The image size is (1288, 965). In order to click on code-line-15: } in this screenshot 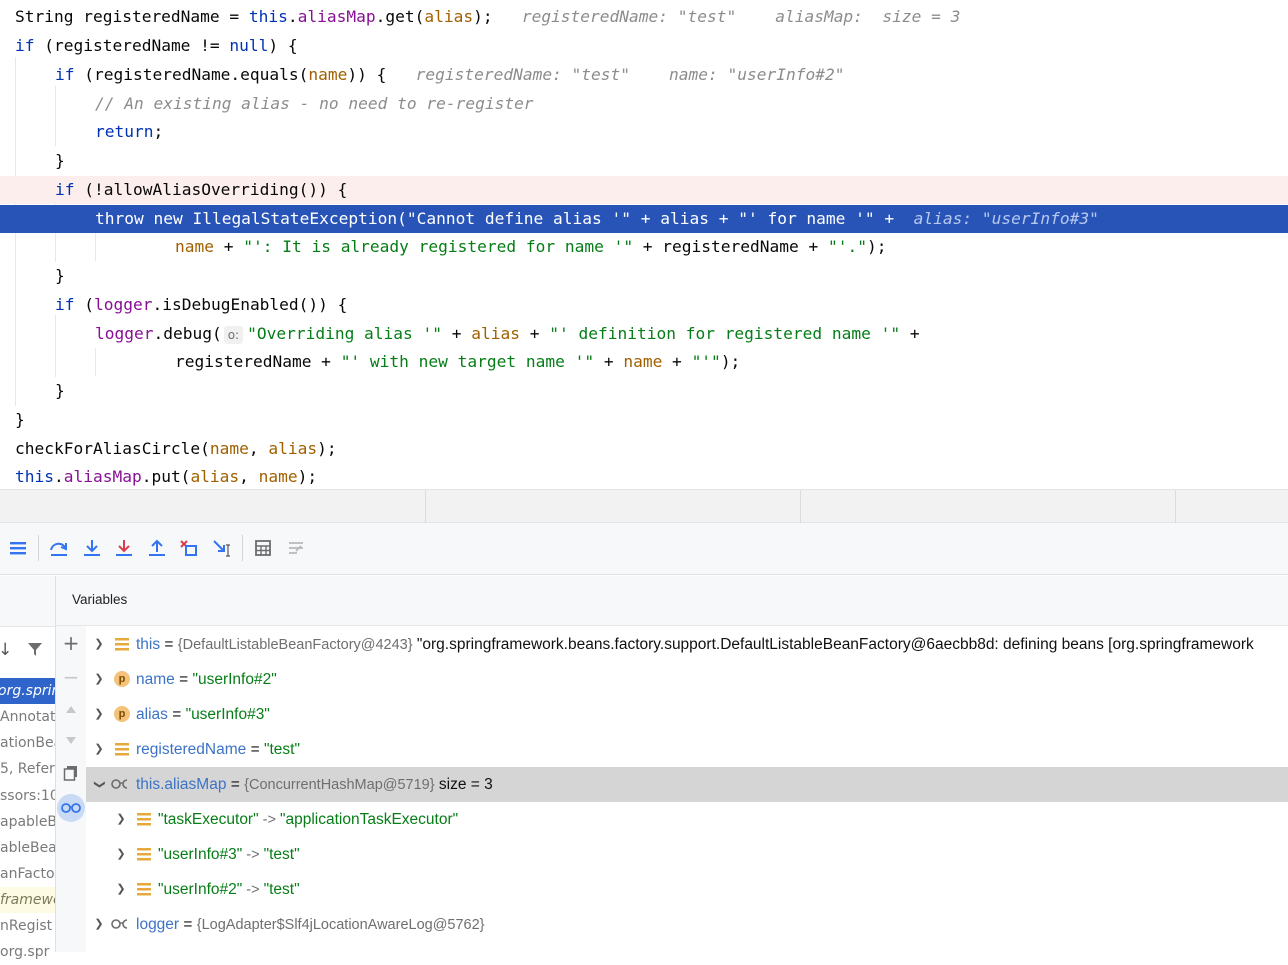, I will do `click(644, 420)`.